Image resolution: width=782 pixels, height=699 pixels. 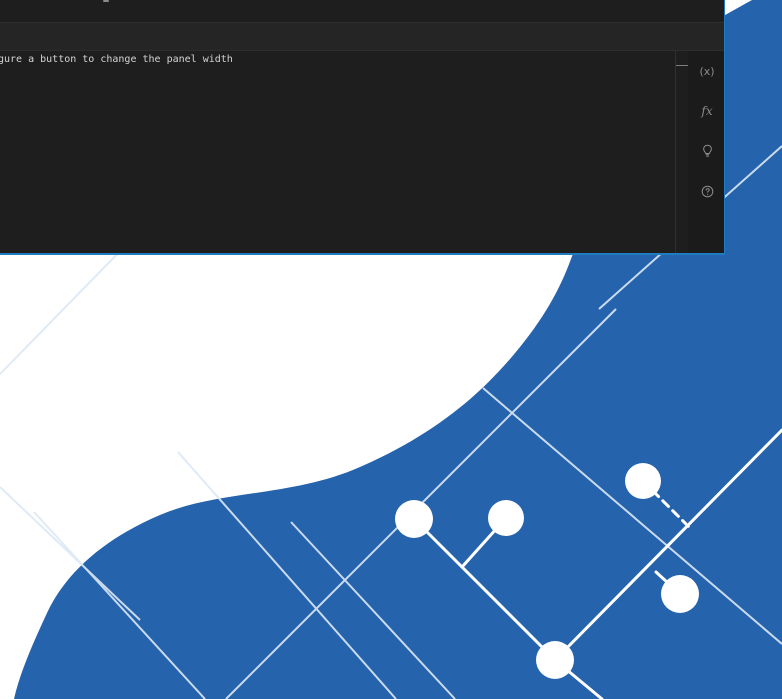 What do you see at coordinates (106, 1) in the screenshot?
I see `cursor-marker-icon` at bounding box center [106, 1].